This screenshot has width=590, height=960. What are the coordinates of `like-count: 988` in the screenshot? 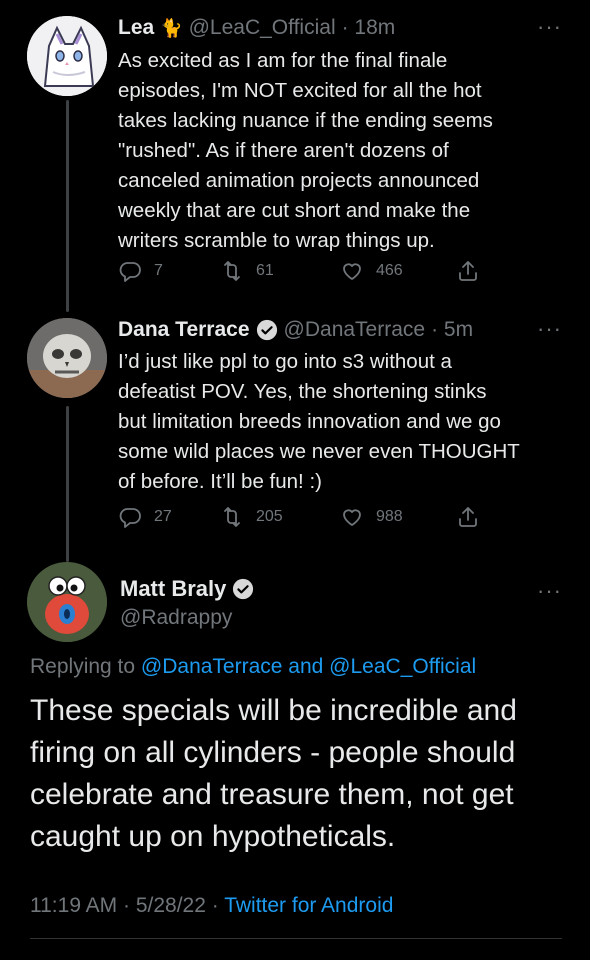 It's located at (389, 516).